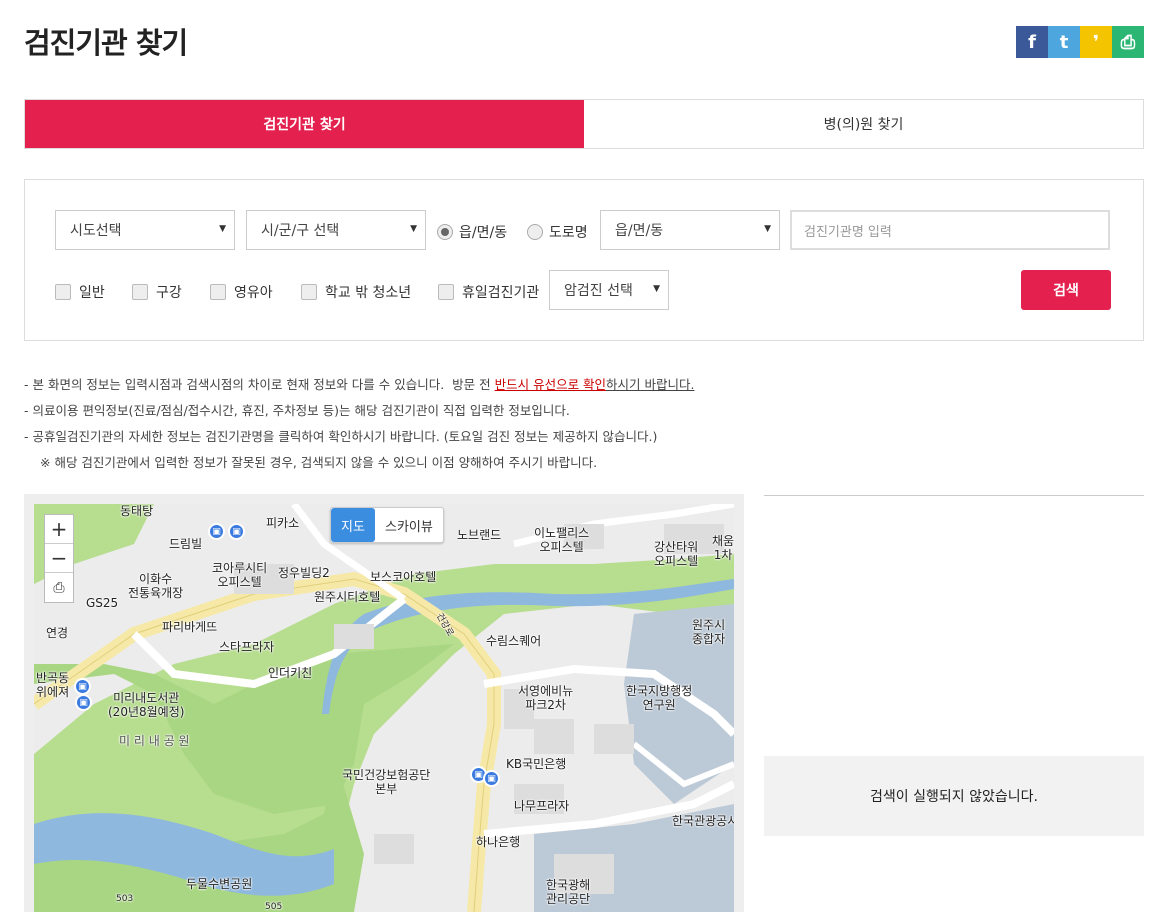 This screenshot has width=1161, height=912. What do you see at coordinates (219, 884) in the screenshot?
I see `map-label: 두물수변공원` at bounding box center [219, 884].